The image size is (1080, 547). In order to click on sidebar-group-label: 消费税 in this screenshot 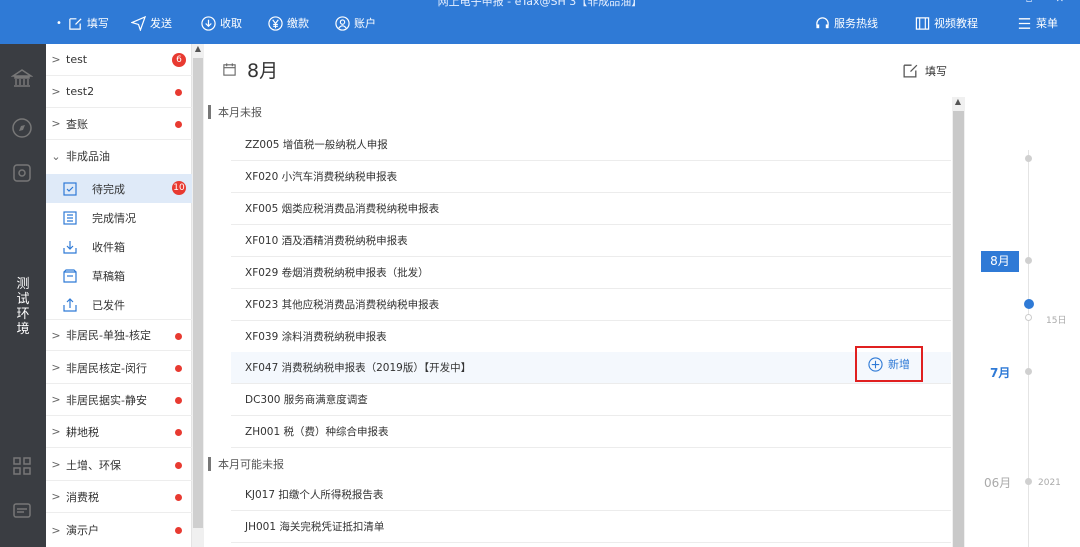, I will do `click(82, 497)`.